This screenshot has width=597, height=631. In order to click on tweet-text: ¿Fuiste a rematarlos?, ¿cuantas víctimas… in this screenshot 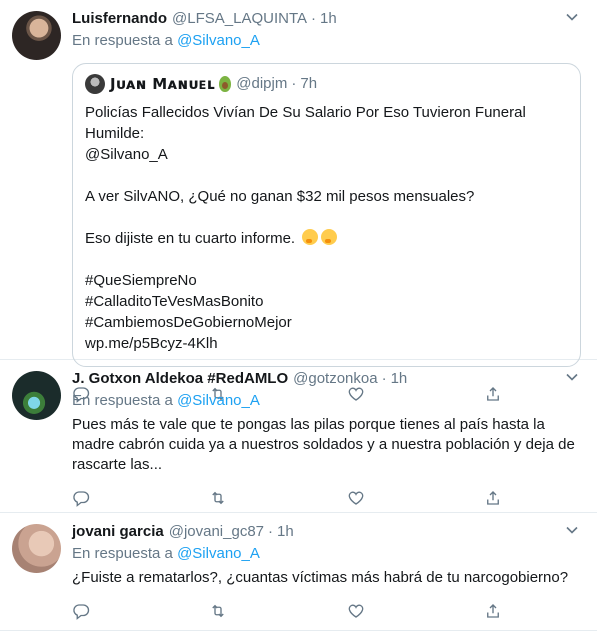, I will do `click(320, 577)`.